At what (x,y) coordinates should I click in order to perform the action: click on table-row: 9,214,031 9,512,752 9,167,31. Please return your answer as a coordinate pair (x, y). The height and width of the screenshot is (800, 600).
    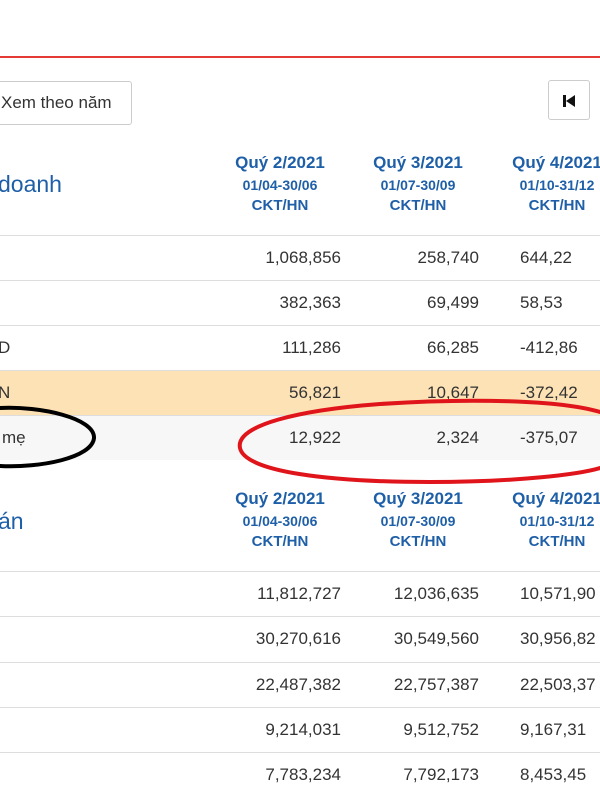
    Looking at the image, I should click on (300, 729).